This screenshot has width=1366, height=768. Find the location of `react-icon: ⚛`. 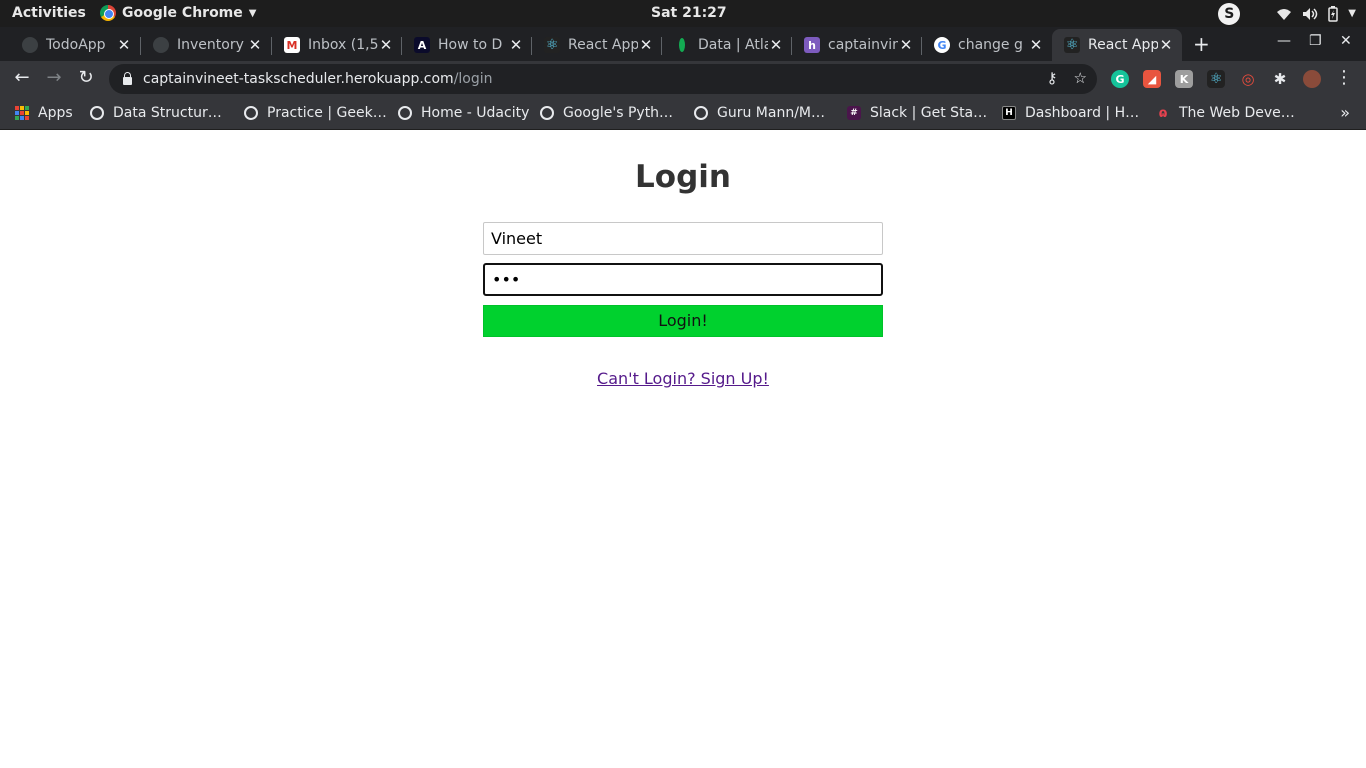

react-icon: ⚛ is located at coordinates (552, 45).